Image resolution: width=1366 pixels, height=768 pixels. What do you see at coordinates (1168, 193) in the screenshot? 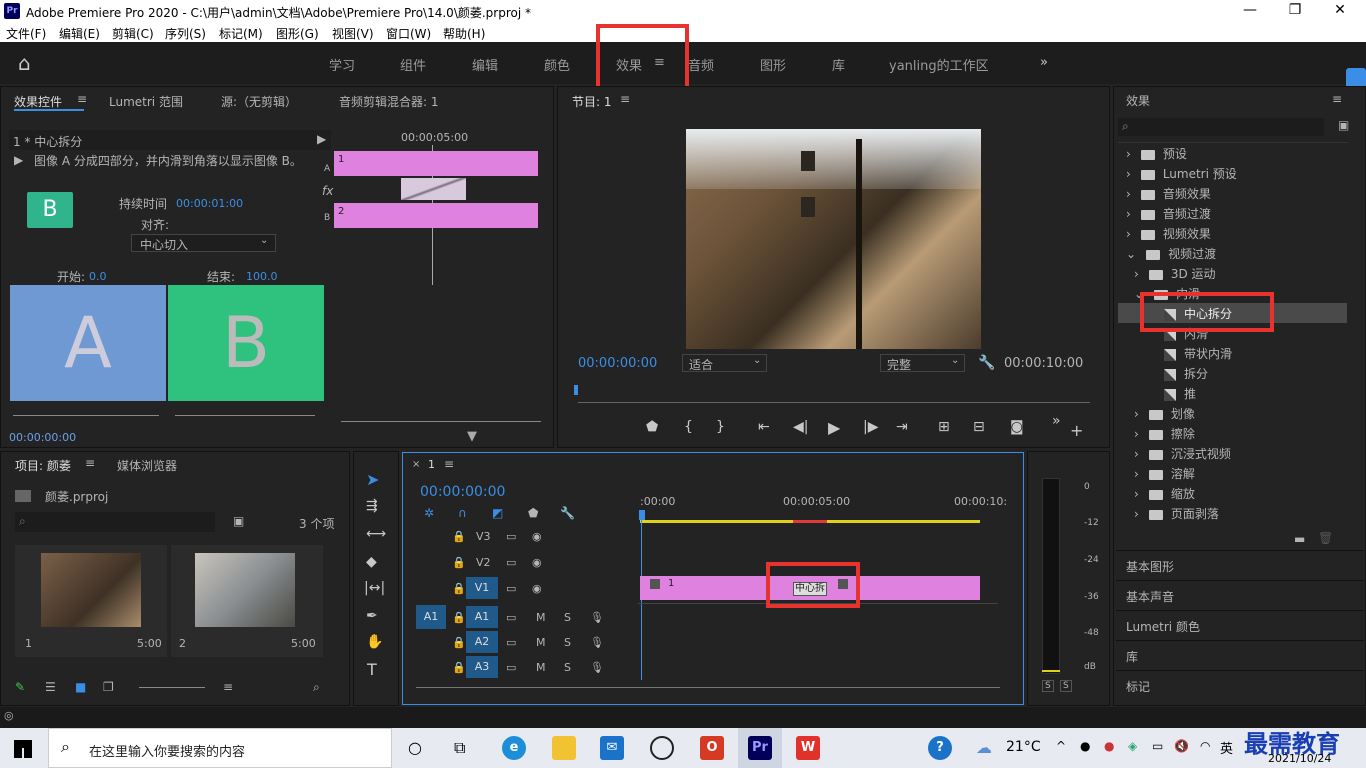
I see `folder-audio-effects: › 音频效果` at bounding box center [1168, 193].